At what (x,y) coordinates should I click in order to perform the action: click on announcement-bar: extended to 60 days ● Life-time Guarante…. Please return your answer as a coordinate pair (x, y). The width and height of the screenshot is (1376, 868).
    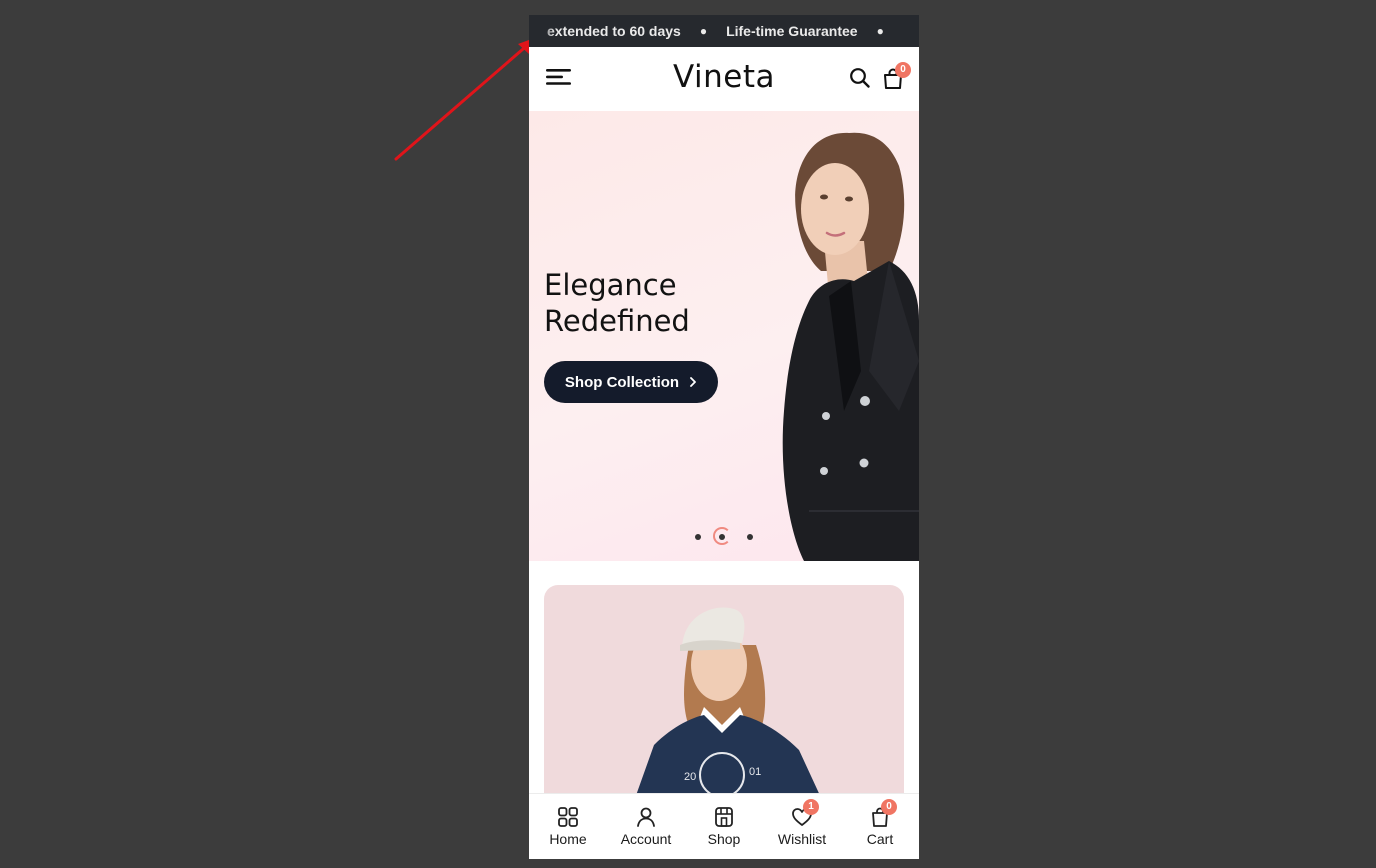
    Looking at the image, I should click on (724, 31).